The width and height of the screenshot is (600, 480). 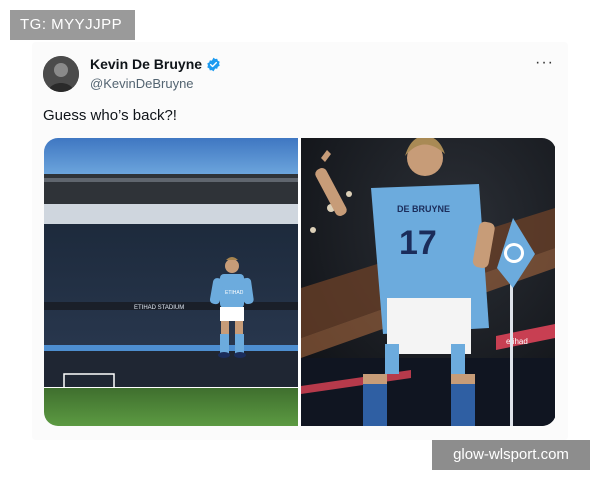 I want to click on ad-board-text: etihad, so click(x=517, y=341).